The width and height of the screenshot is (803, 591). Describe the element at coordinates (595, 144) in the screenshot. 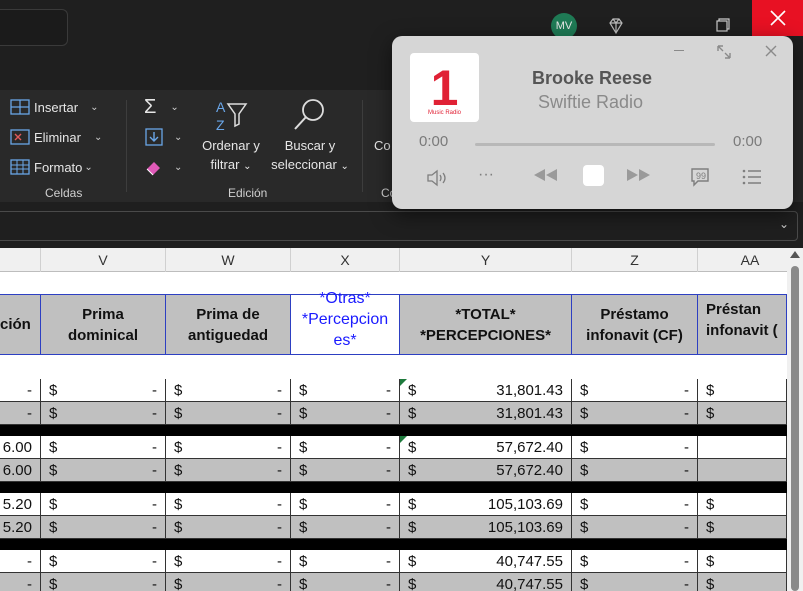

I see `progress-bar` at that location.